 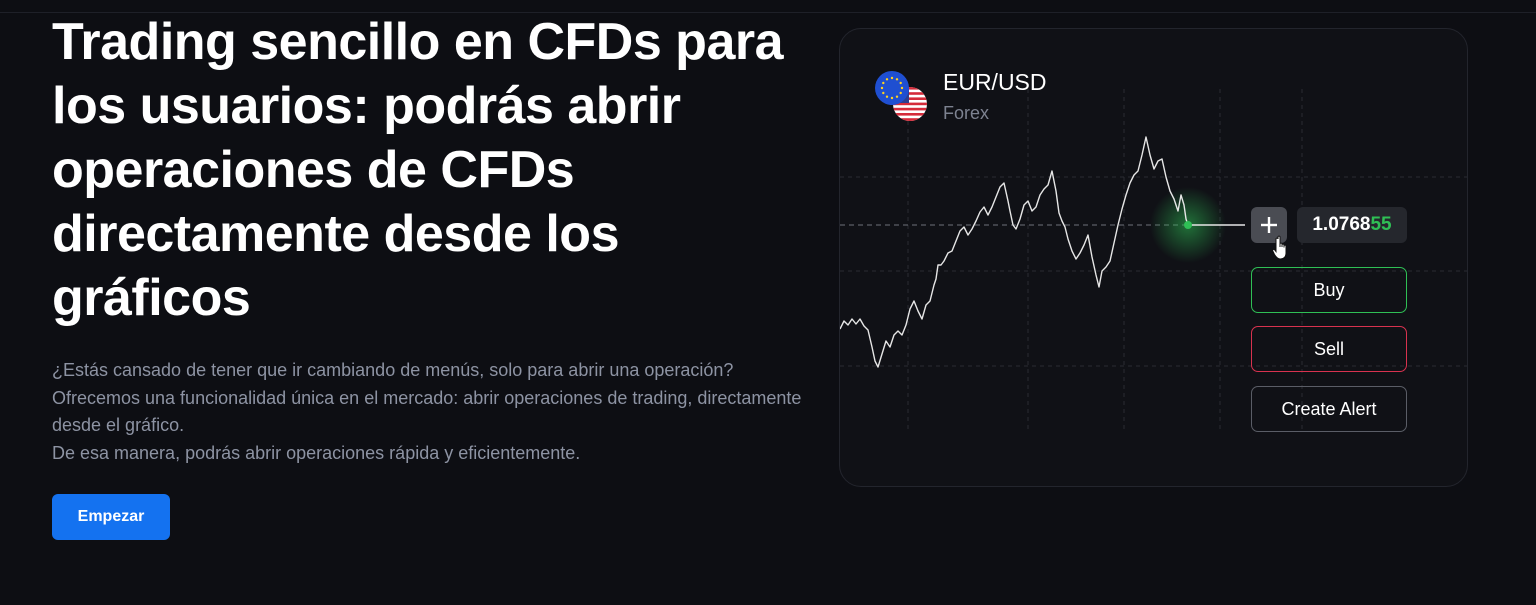 I want to click on plus-icon, so click(x=1269, y=225).